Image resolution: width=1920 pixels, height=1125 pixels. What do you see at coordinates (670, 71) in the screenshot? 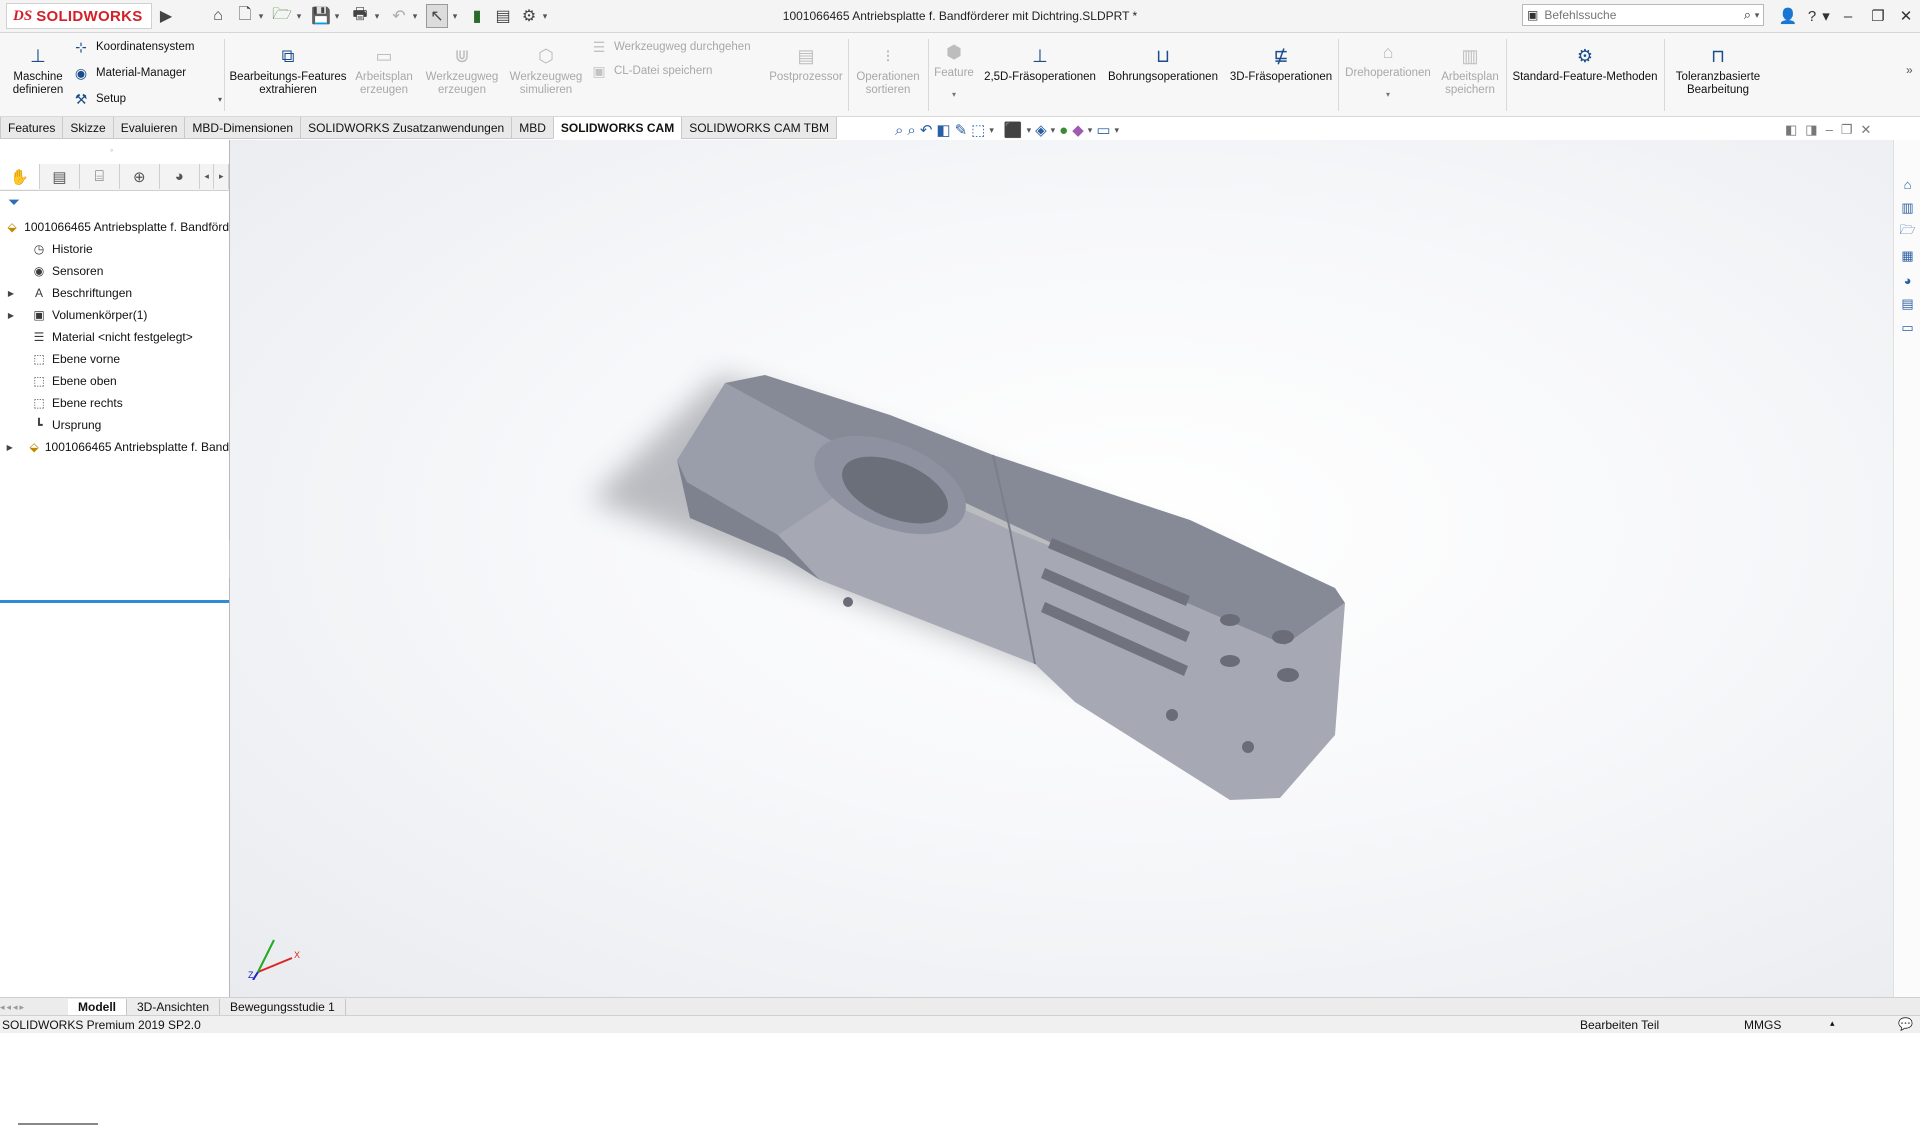
I see `cl-datei-button: ▣ CL-Datei speichern` at bounding box center [670, 71].